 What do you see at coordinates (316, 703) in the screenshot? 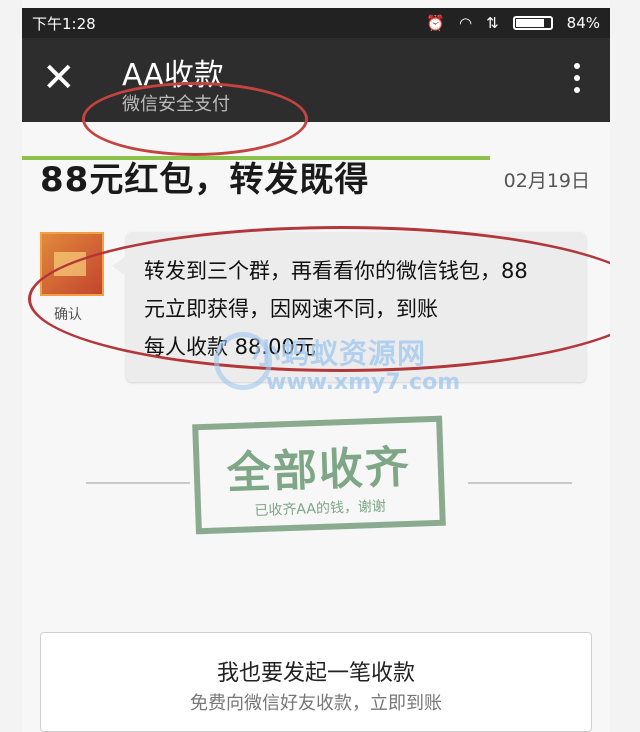
I see `start-collection-subtitle: 免费向微信好友收款，立即到账` at bounding box center [316, 703].